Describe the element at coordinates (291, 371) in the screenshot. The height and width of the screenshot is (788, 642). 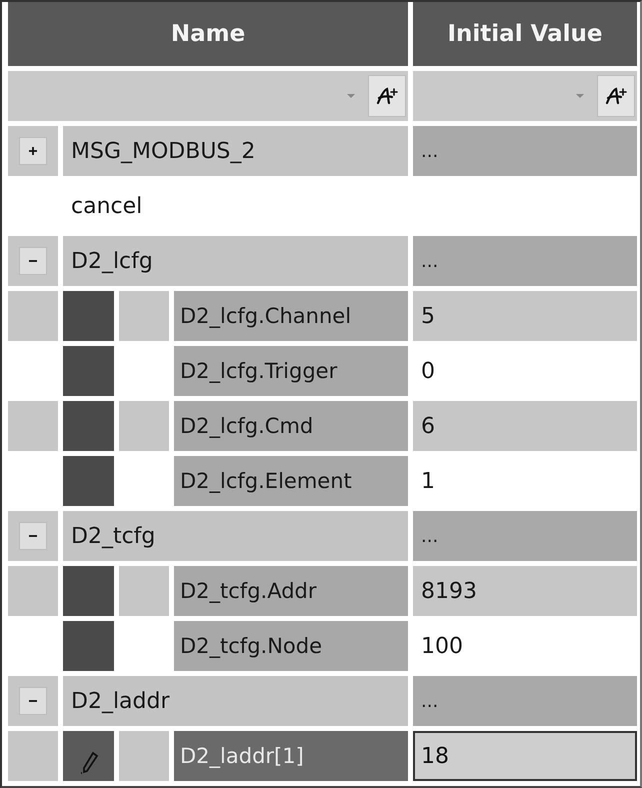
I see `table-cell: D2_lcfg.Trigger` at that location.